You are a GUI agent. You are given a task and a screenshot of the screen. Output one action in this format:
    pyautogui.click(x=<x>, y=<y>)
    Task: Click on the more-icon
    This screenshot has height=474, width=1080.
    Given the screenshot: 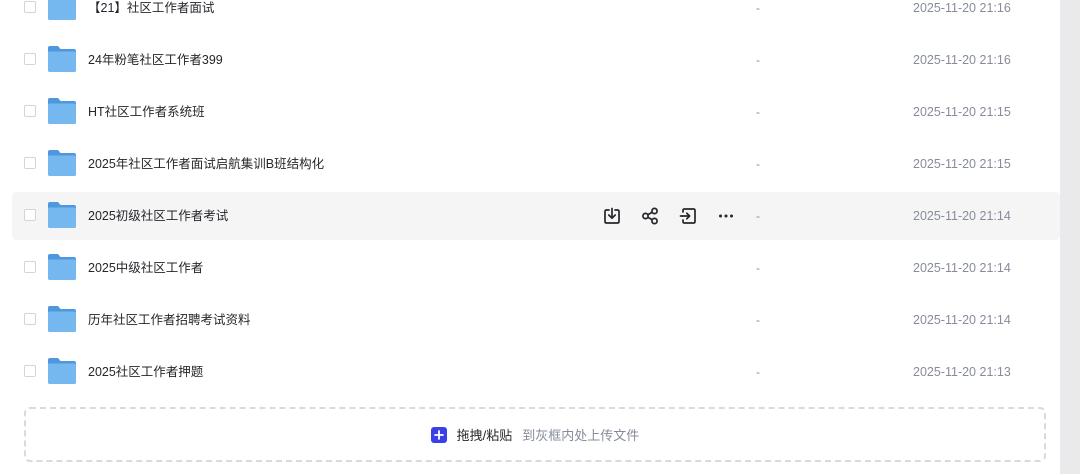 What is the action you would take?
    pyautogui.click(x=726, y=216)
    